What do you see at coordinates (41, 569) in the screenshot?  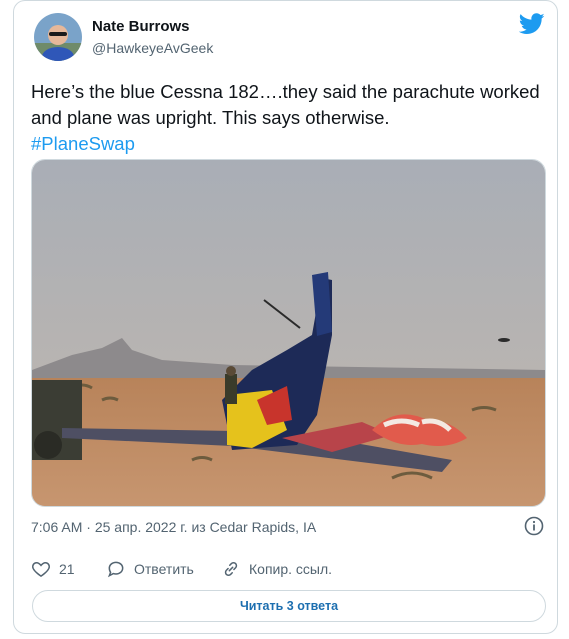 I see `heart-icon` at bounding box center [41, 569].